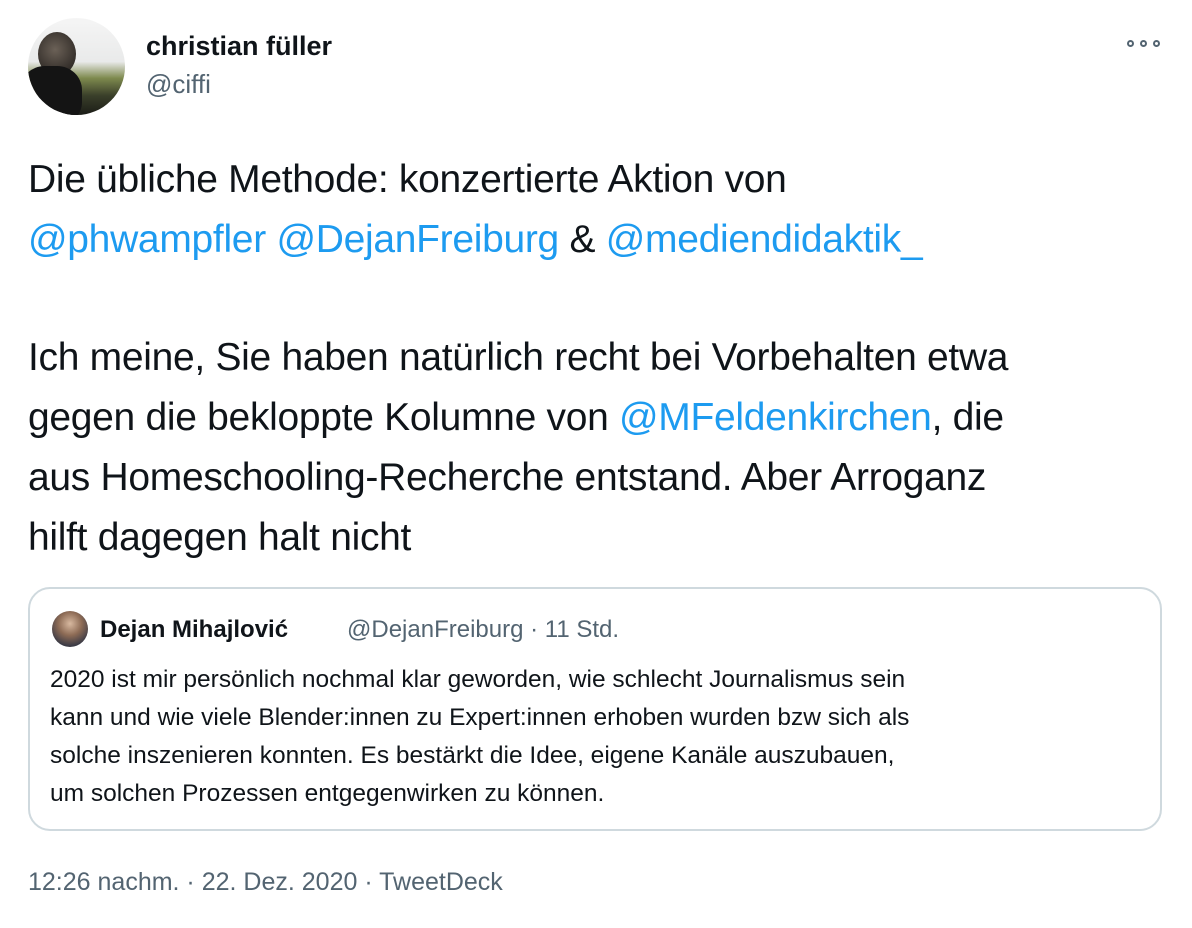 The image size is (1192, 928). Describe the element at coordinates (265, 882) in the screenshot. I see `tweet-timestamp-source: 12:26 nachm. · 22. Dez. 2020 · TweetDeck` at that location.